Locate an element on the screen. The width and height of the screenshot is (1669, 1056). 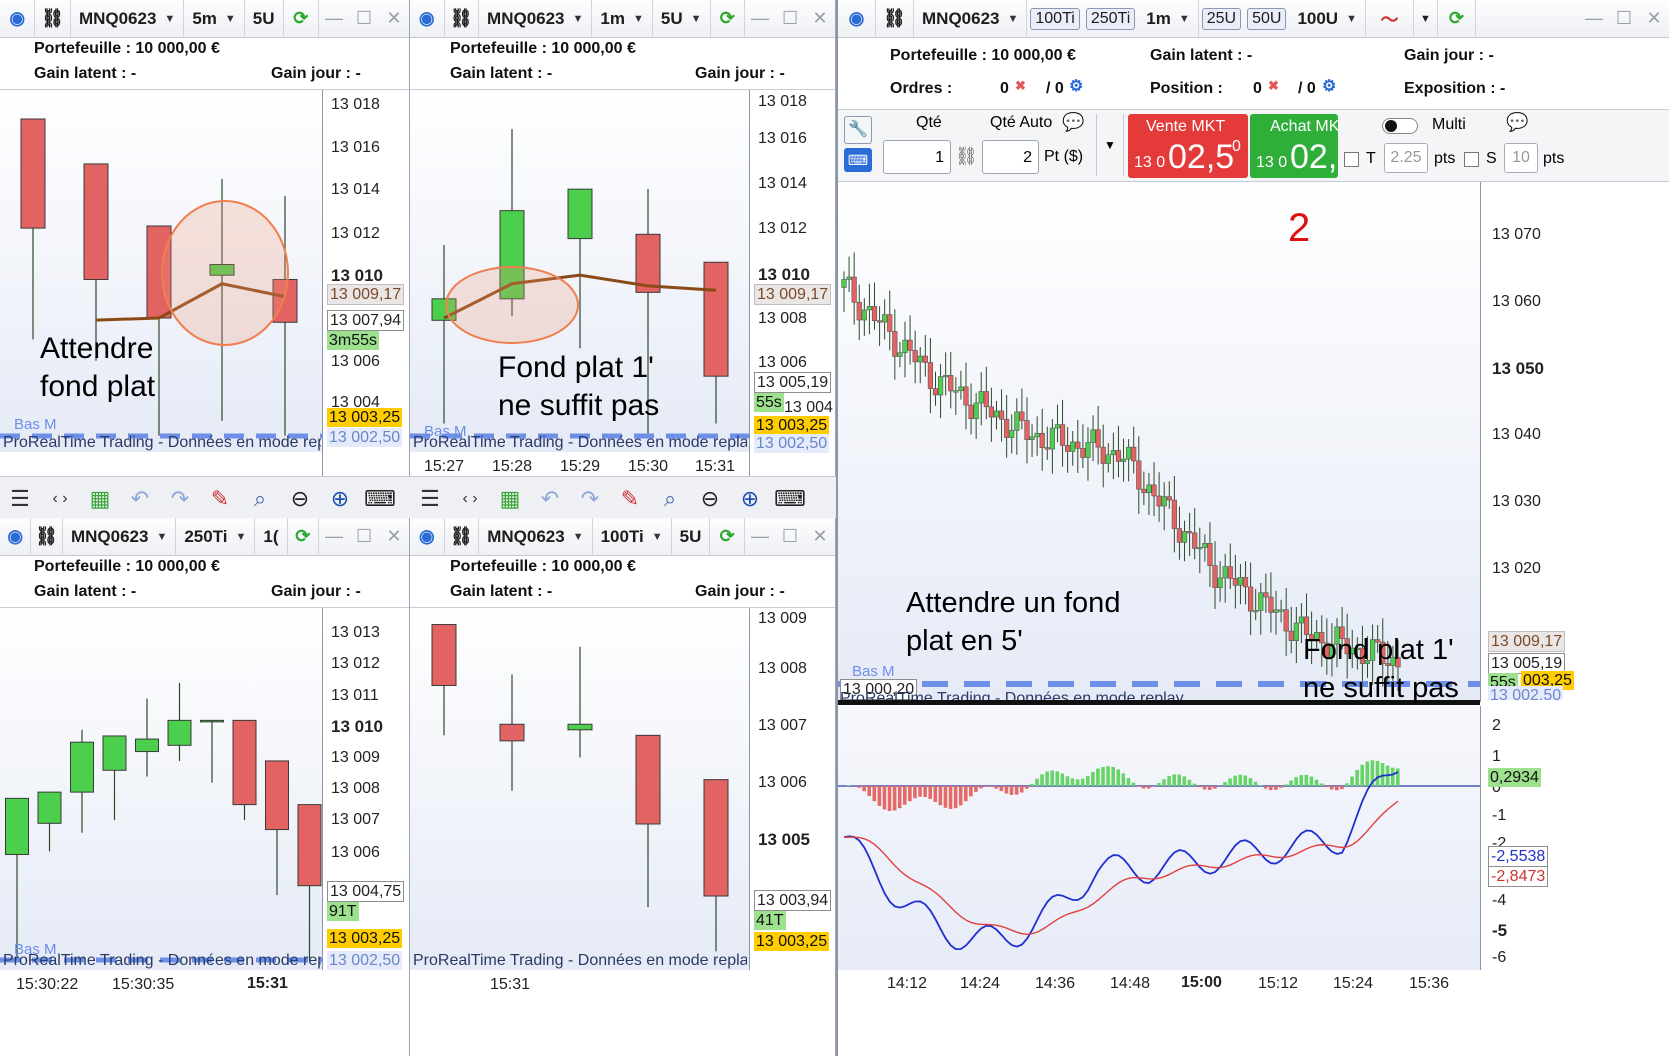
price-tick: 13 008 is located at coordinates (355, 788).